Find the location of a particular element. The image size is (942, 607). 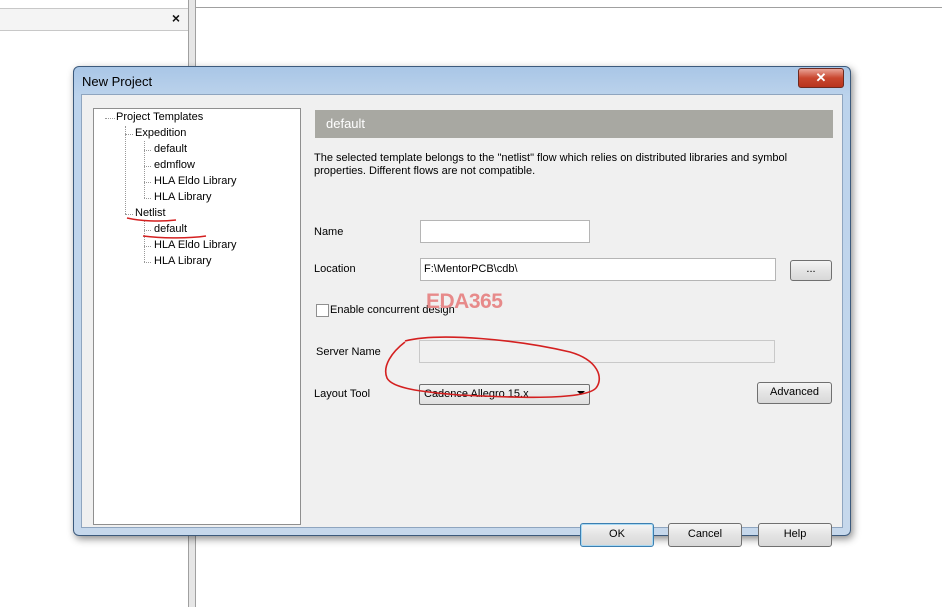

tree-item-expedition-default: default is located at coordinates (170, 149).